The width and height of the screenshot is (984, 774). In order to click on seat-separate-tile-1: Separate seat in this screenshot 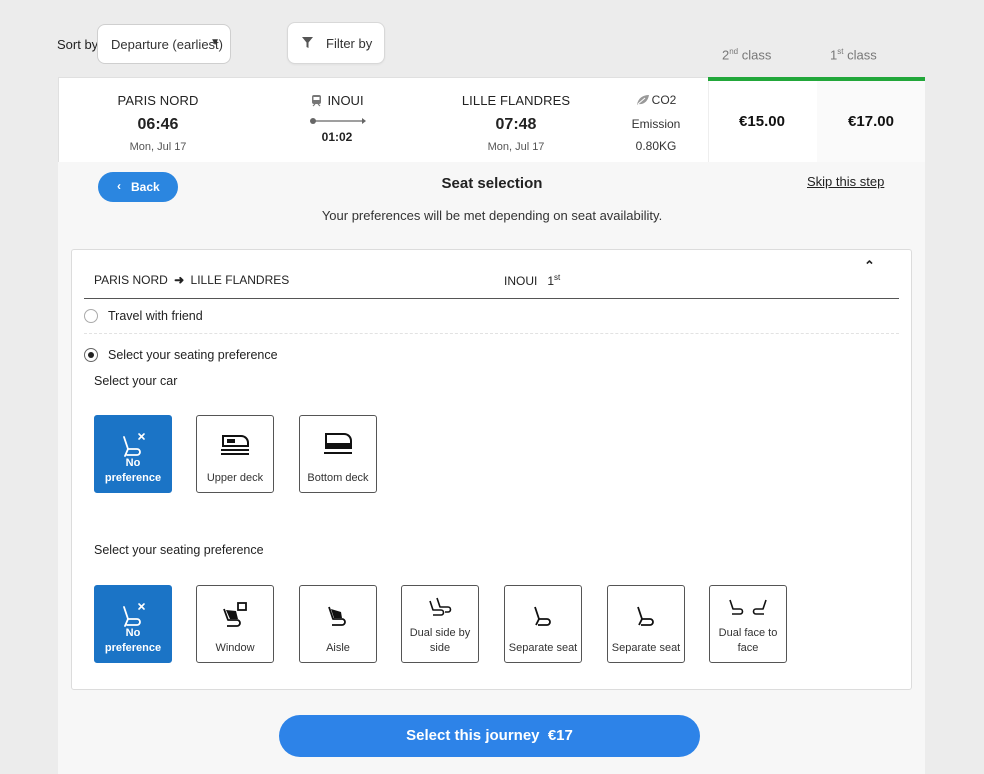, I will do `click(543, 624)`.